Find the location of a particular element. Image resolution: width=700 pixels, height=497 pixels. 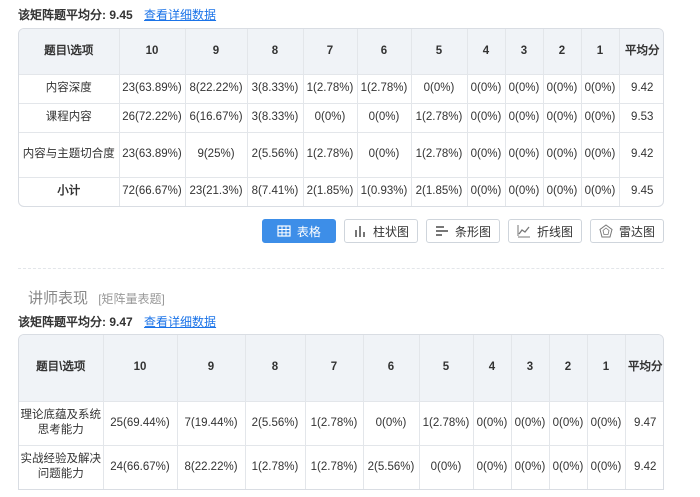

chart-type-toolbar: 表格 柱状图 条形图 折线图 雷达图 is located at coordinates (462, 231).